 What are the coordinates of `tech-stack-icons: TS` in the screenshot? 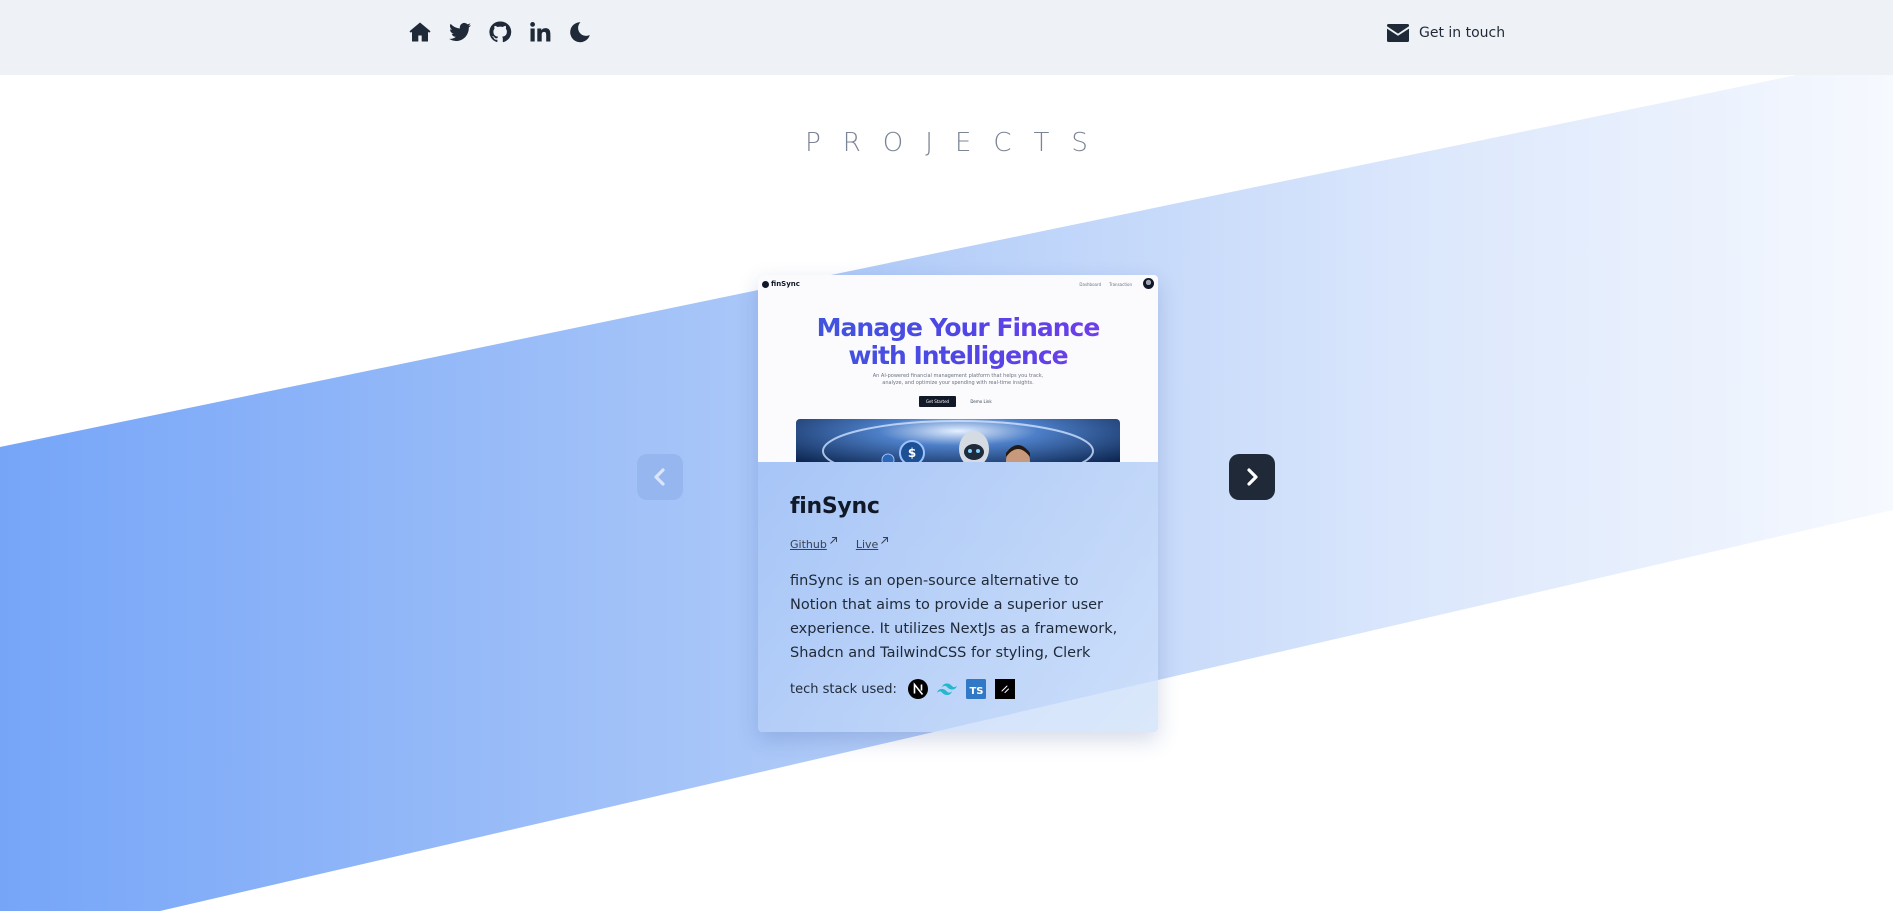 It's located at (961, 689).